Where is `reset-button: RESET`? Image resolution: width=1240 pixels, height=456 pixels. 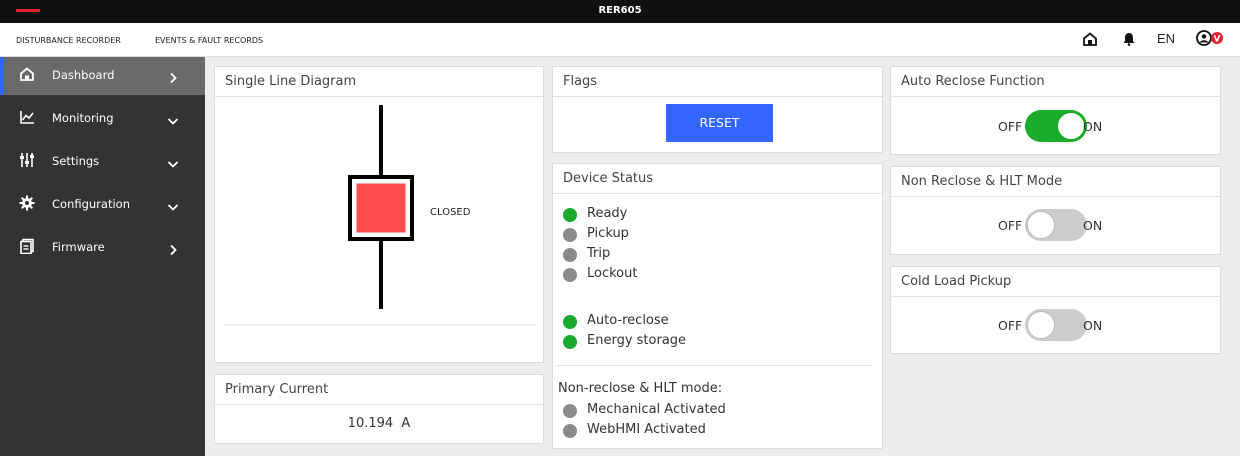
reset-button: RESET is located at coordinates (719, 123).